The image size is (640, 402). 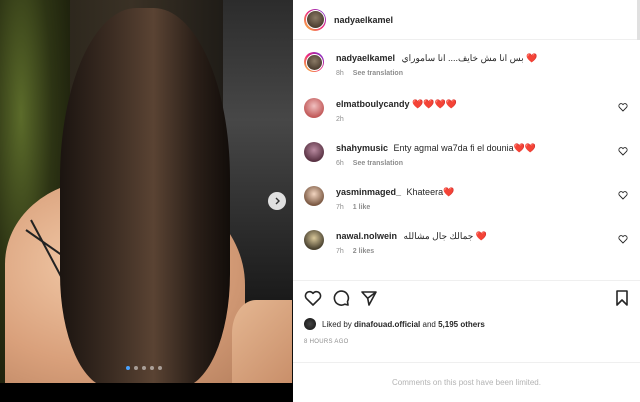 I want to click on comment-username: yasminmaged_, so click(x=368, y=192).